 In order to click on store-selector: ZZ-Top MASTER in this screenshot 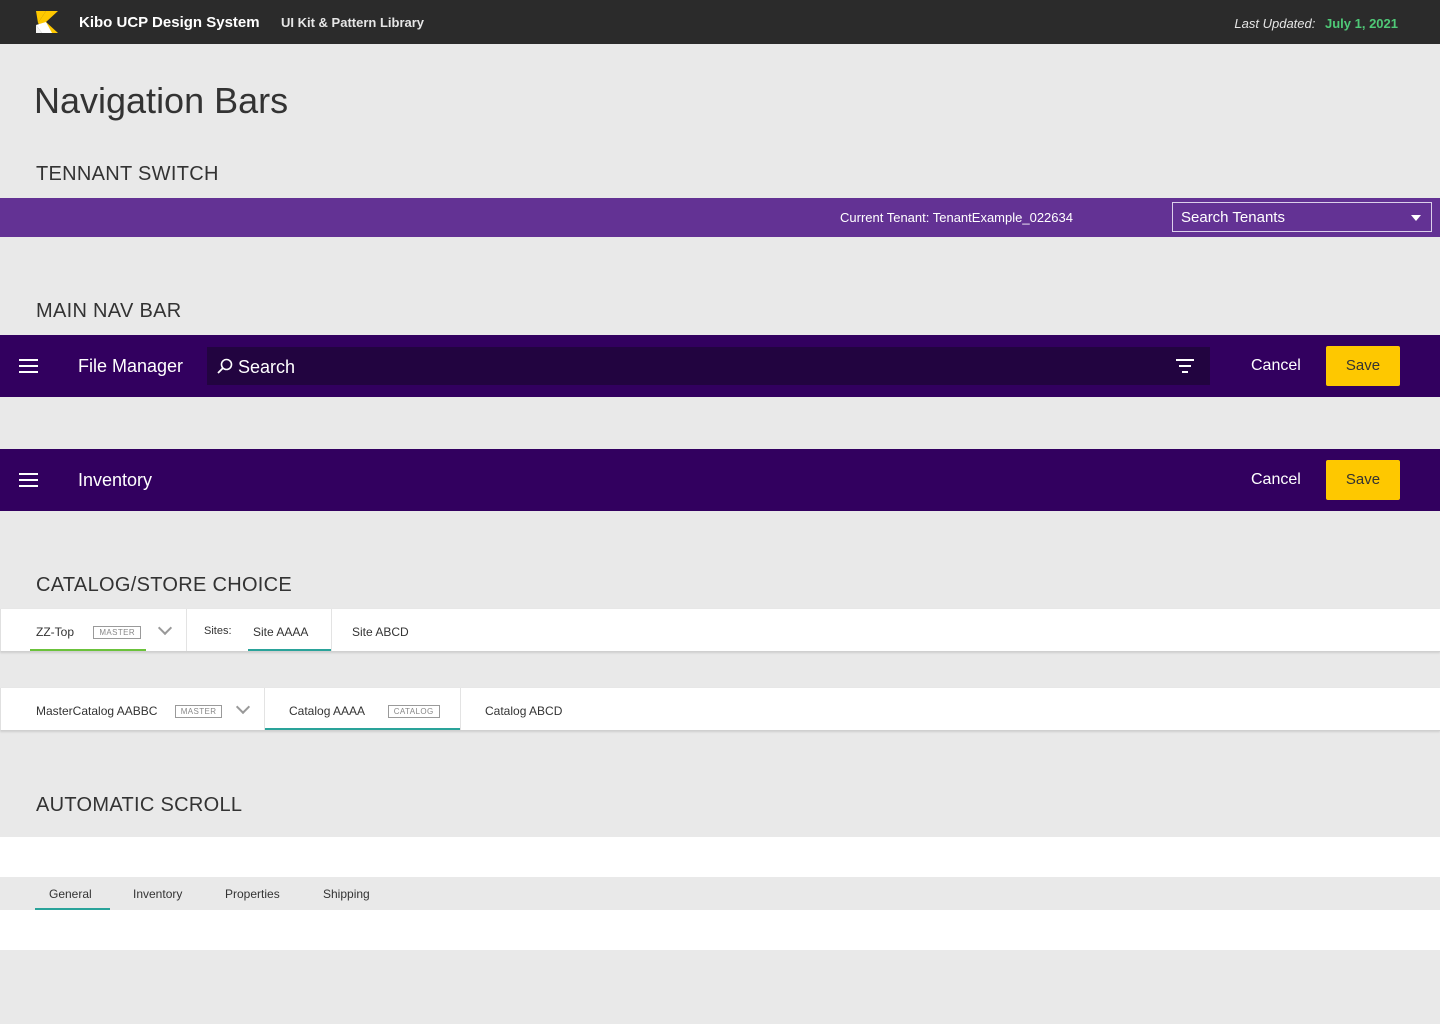, I will do `click(89, 632)`.